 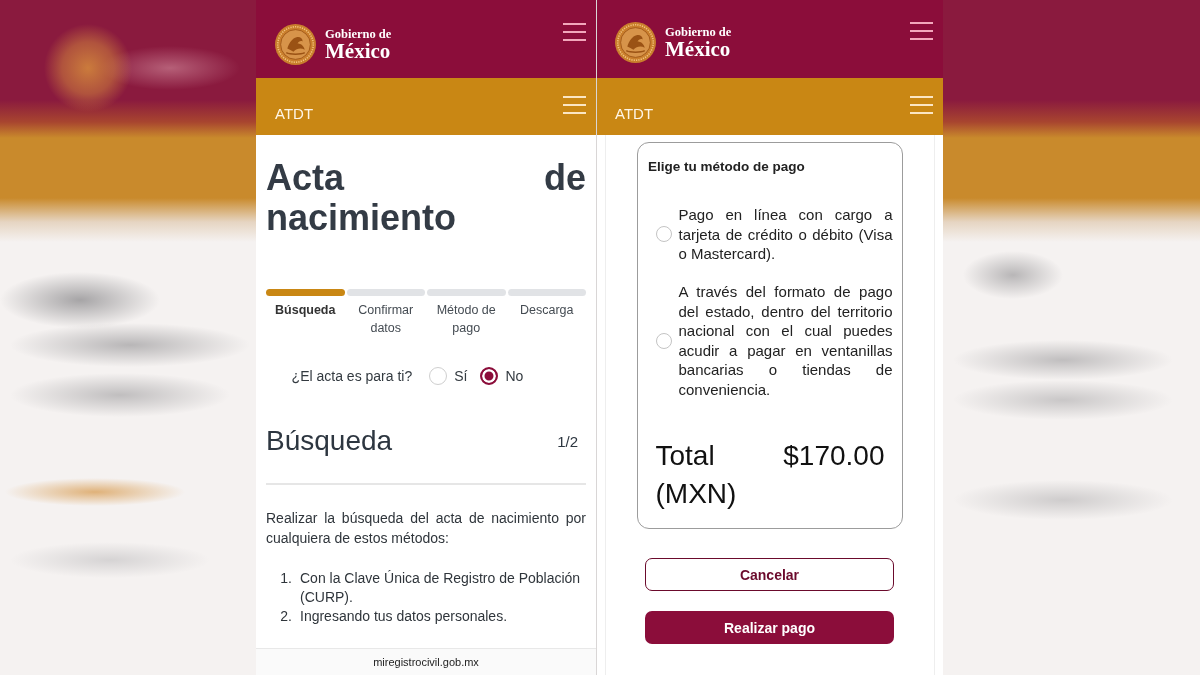 What do you see at coordinates (386, 319) in the screenshot?
I see `step-label: Confirmar datos` at bounding box center [386, 319].